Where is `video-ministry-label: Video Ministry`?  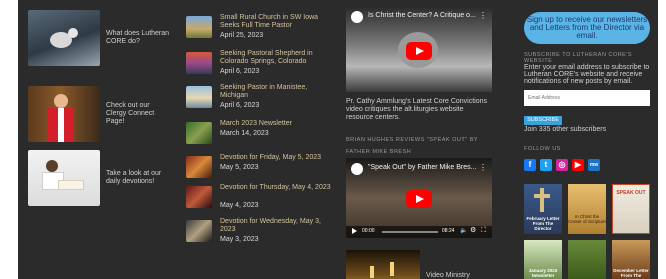
video-ministry-label: Video Ministry is located at coordinates (448, 275).